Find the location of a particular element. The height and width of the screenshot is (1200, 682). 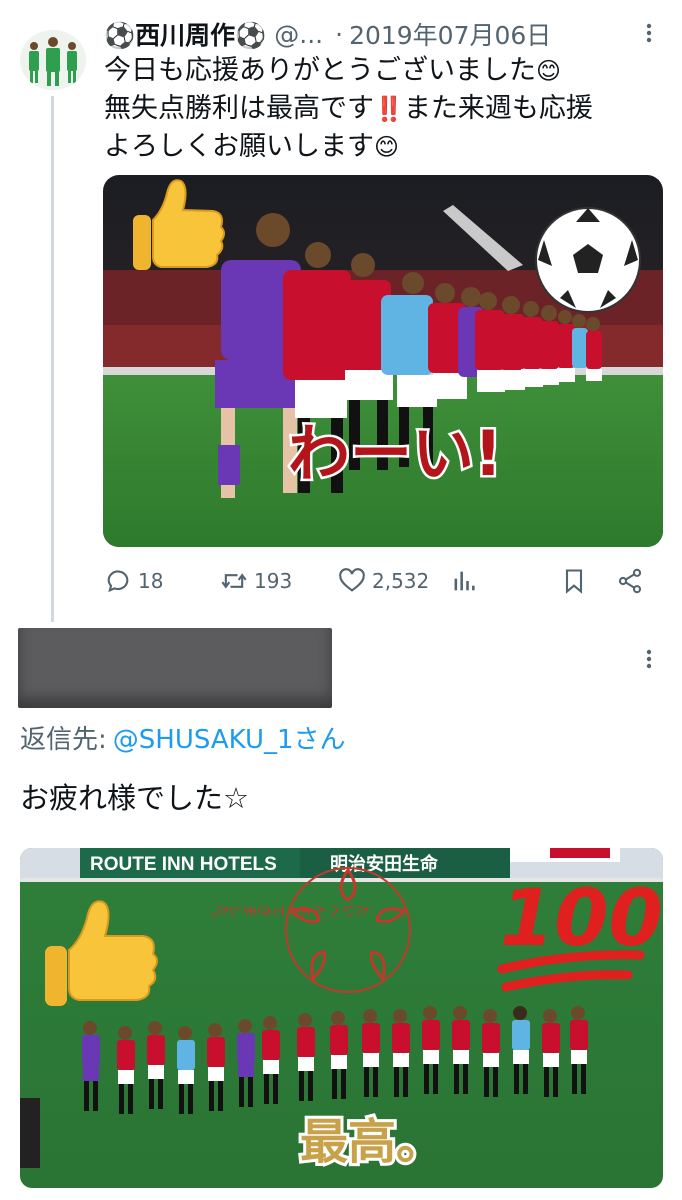

share-icon is located at coordinates (630, 581).